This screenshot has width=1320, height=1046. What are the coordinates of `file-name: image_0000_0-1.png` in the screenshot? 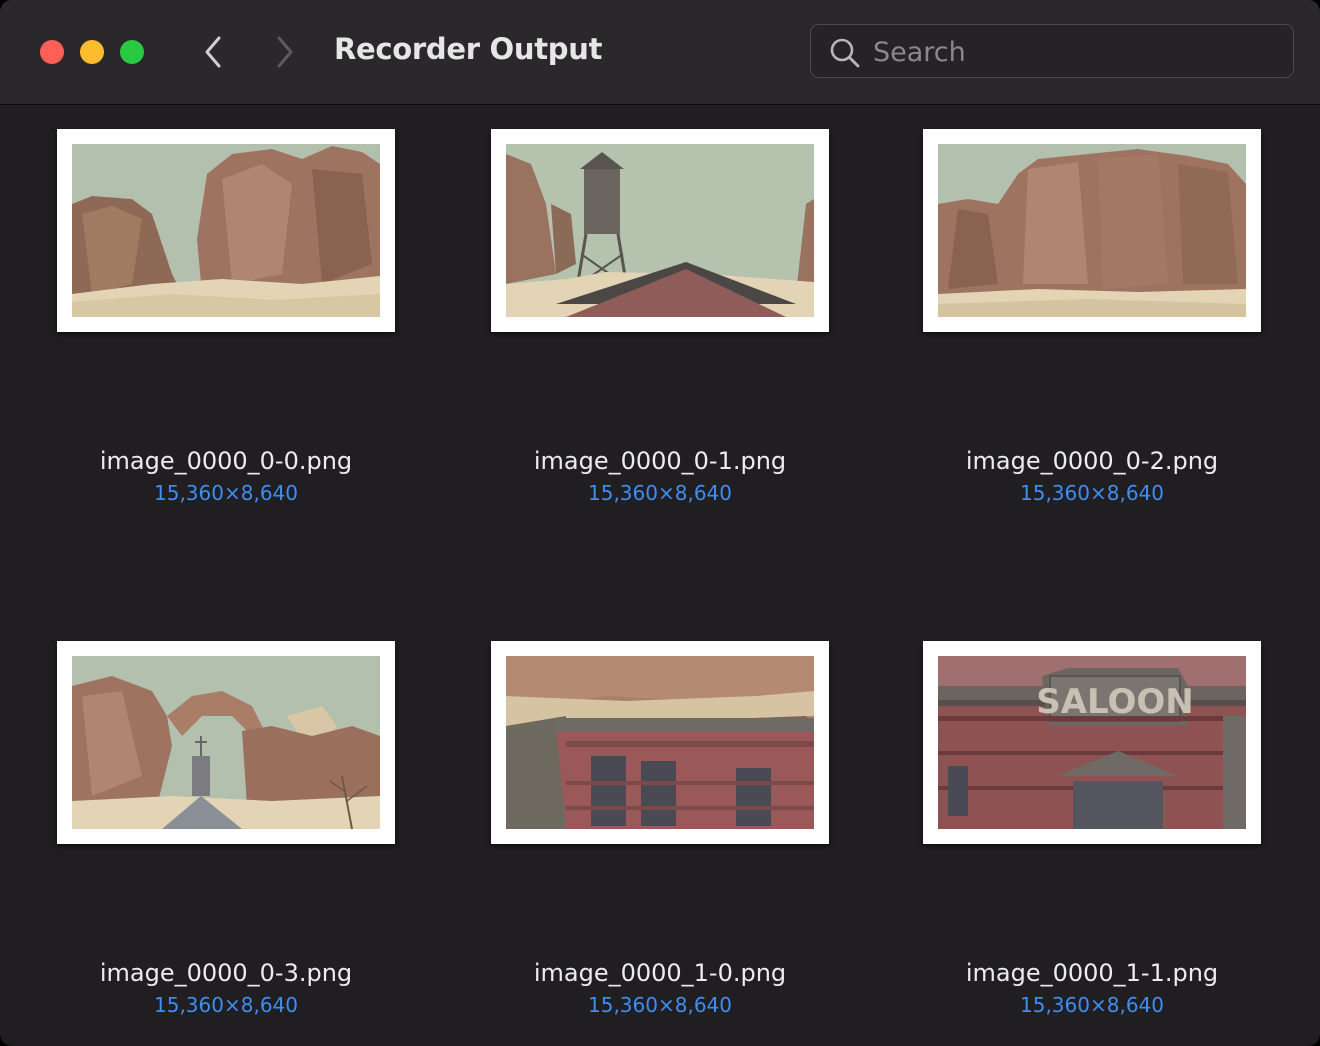 It's located at (660, 461).